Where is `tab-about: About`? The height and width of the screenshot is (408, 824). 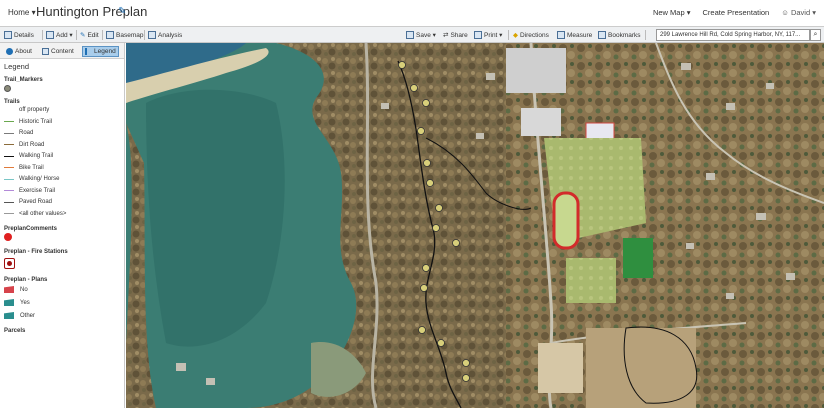 tab-about: About is located at coordinates (19, 51).